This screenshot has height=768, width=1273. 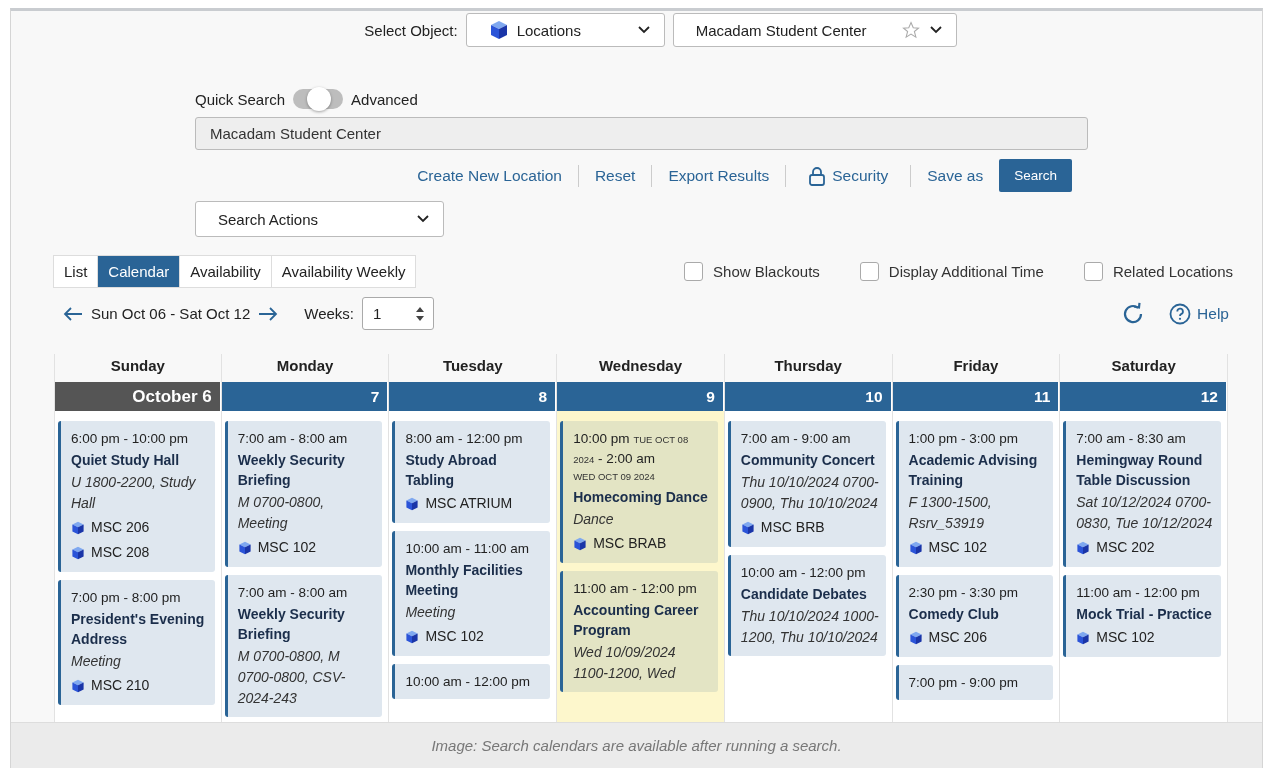 What do you see at coordinates (792, 527) in the screenshot?
I see `location-label: MSC BRB` at bounding box center [792, 527].